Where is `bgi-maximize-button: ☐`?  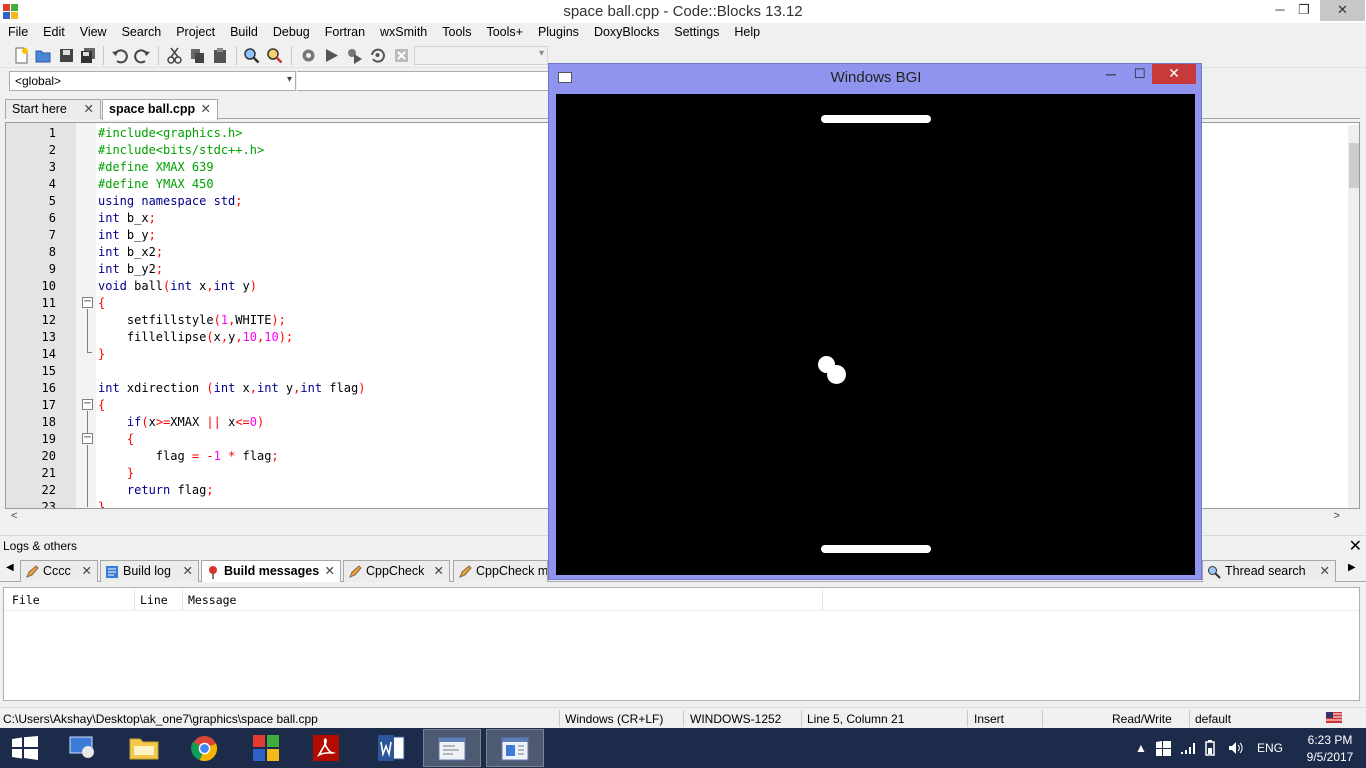
bgi-maximize-button: ☐ is located at coordinates (1140, 74).